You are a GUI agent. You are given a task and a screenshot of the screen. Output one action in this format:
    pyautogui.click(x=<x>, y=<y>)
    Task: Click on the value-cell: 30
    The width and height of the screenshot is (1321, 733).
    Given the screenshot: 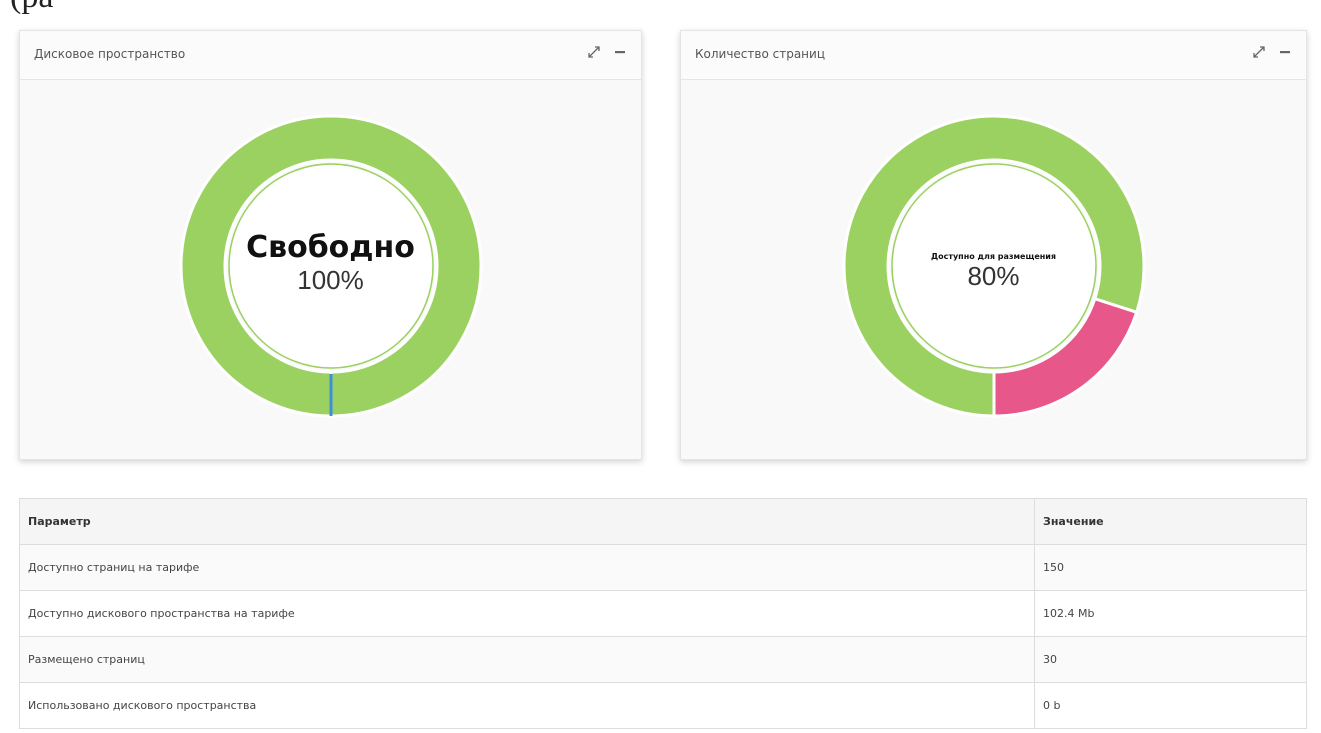 What is the action you would take?
    pyautogui.click(x=1170, y=659)
    